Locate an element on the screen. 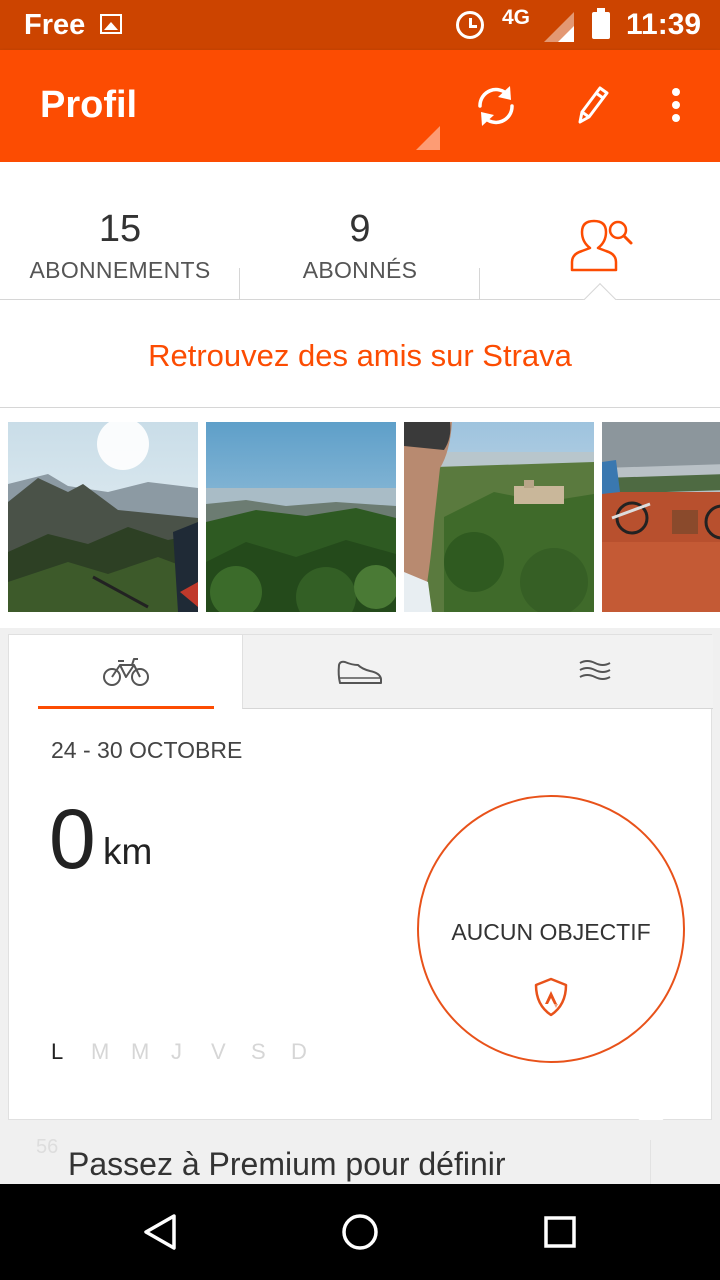 The image size is (720, 1280). forest-view-photo is located at coordinates (301, 517).